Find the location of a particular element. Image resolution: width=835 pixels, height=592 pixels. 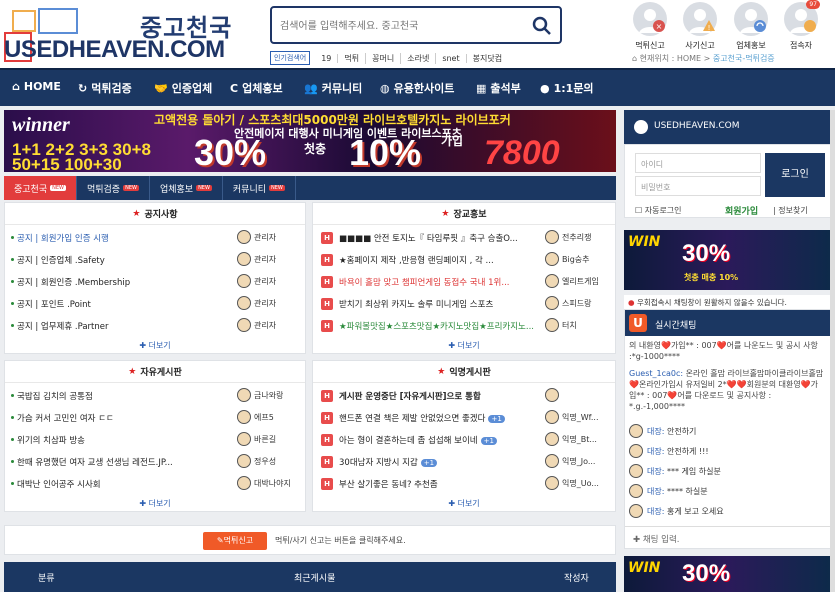

sidebar-site-header: USEDHEAVEN.COM is located at coordinates (727, 127).